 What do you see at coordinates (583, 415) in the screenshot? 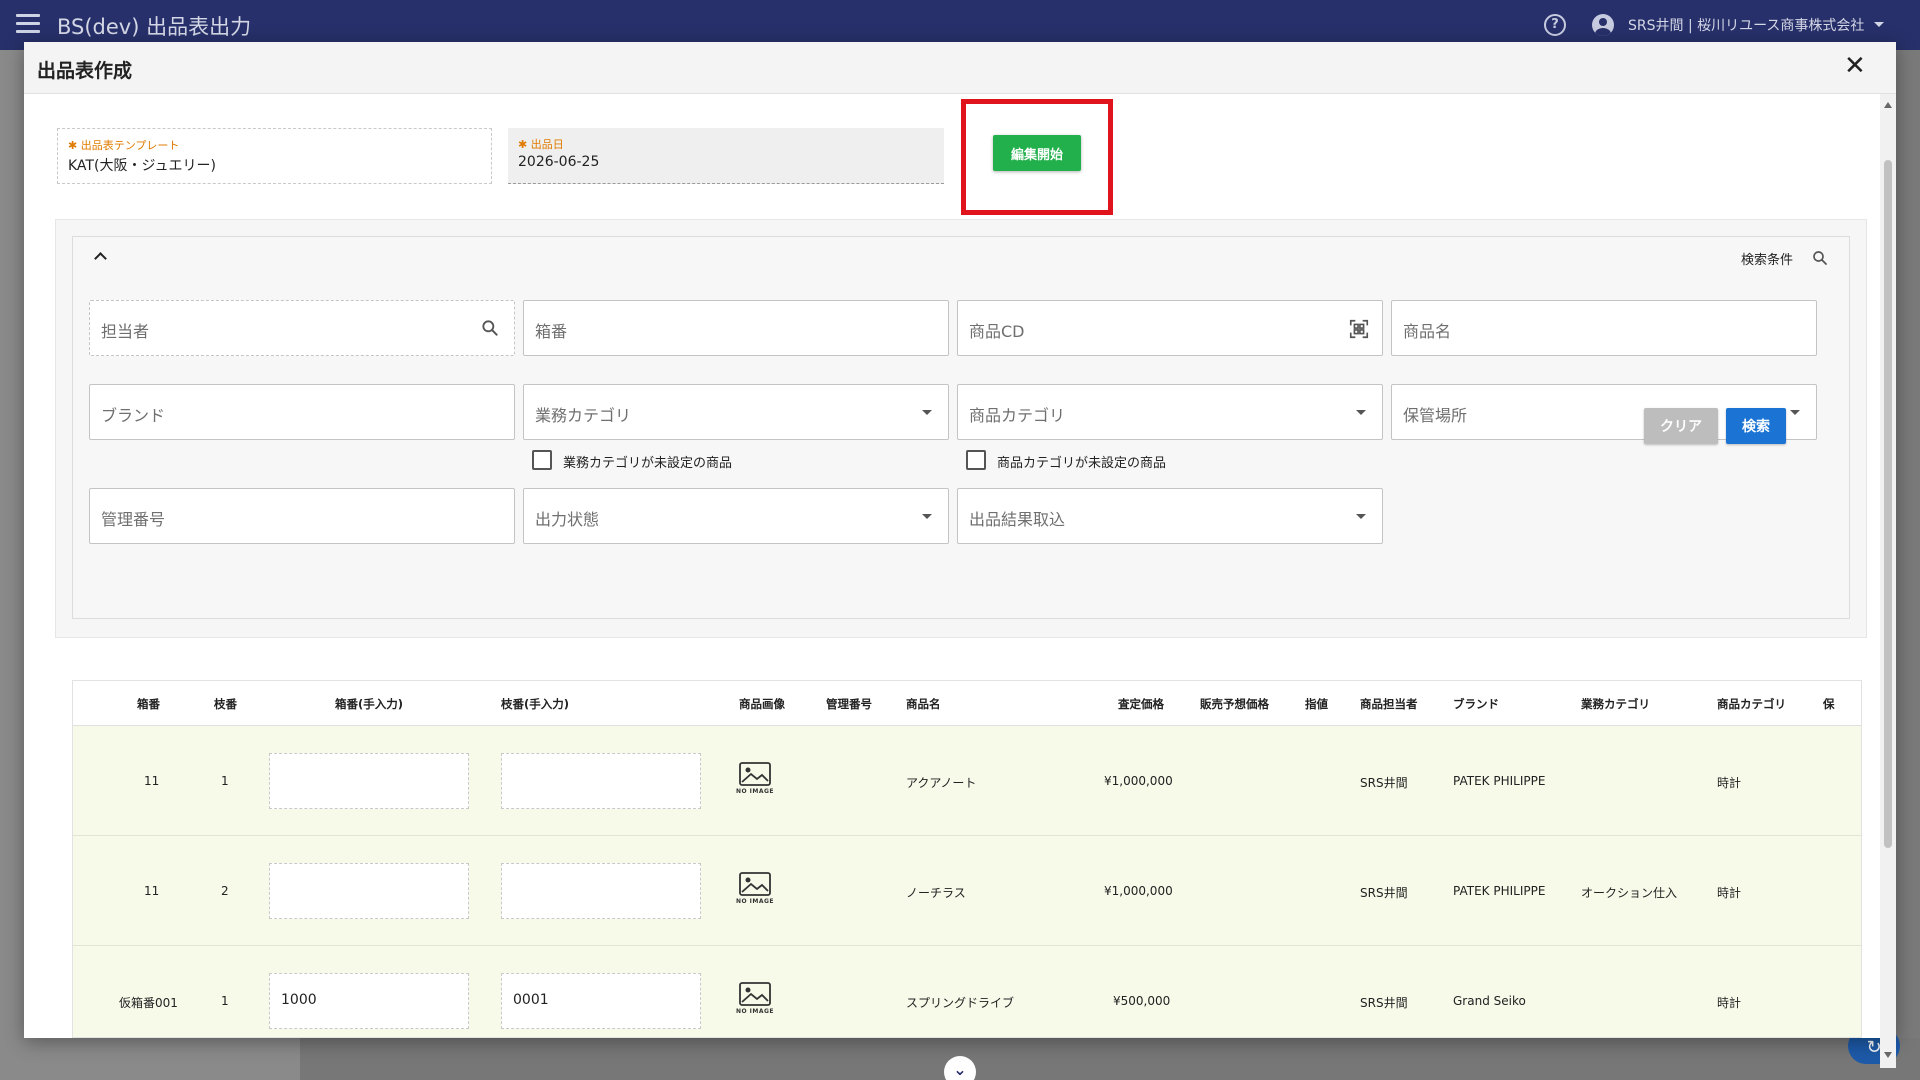
I see `business-category-placeholder: 業務カテゴリ` at bounding box center [583, 415].